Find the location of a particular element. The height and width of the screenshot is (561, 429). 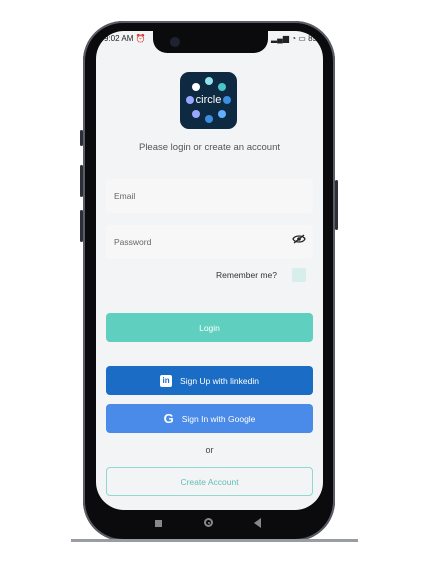

alarm-icon: ⏰ is located at coordinates (140, 38).